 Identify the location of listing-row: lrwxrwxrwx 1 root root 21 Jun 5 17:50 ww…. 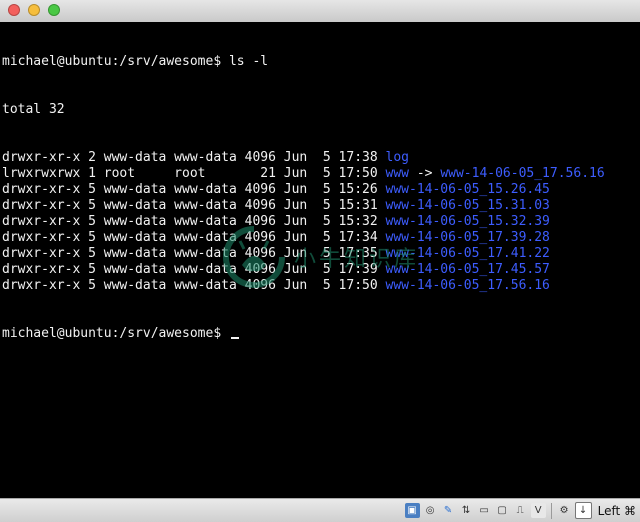
(320, 174).